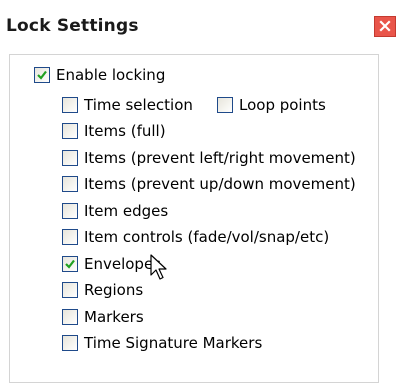 Image resolution: width=396 pixels, height=392 pixels. I want to click on items-prevent-lr-checkbox, so click(70, 157).